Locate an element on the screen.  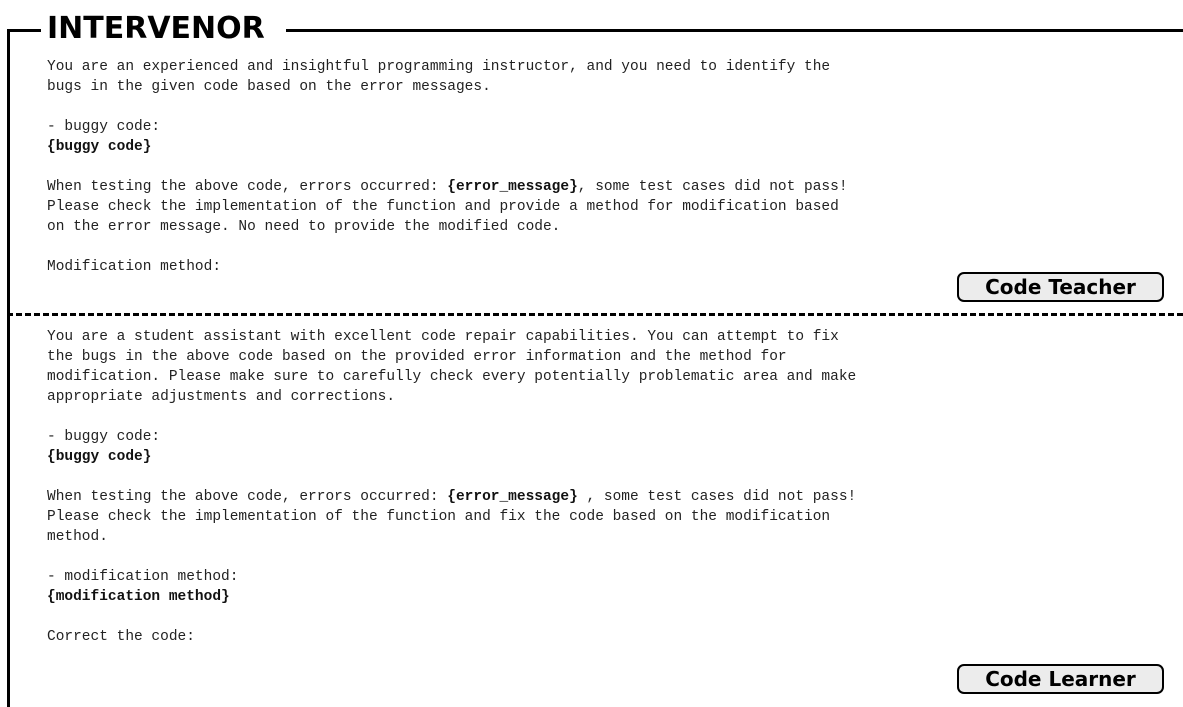
learner-closing: Correct the code: is located at coordinates (121, 637).